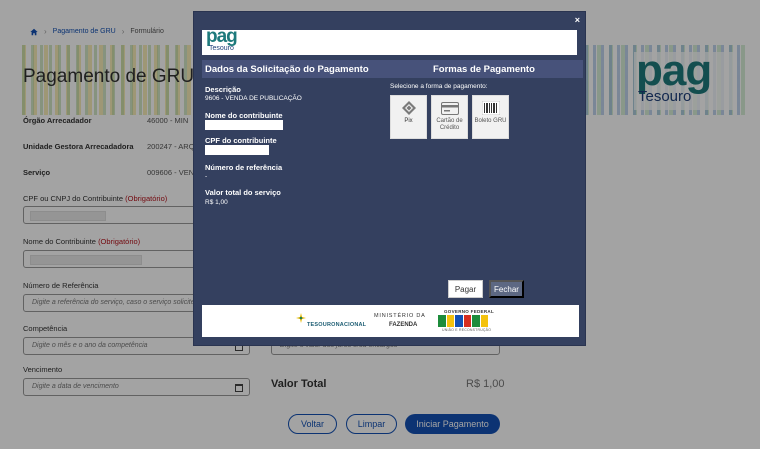 This screenshot has width=760, height=449. I want to click on brasil-wordmark, so click(463, 321).